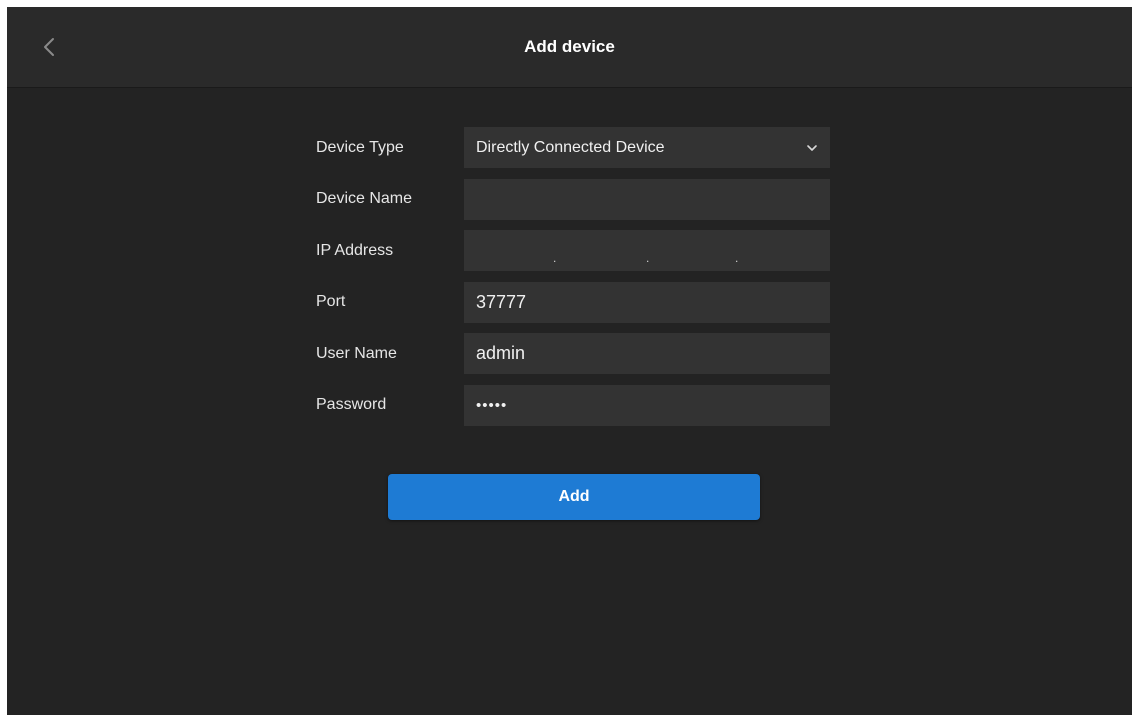  I want to click on user-name-row: User Name admin, so click(573, 353).